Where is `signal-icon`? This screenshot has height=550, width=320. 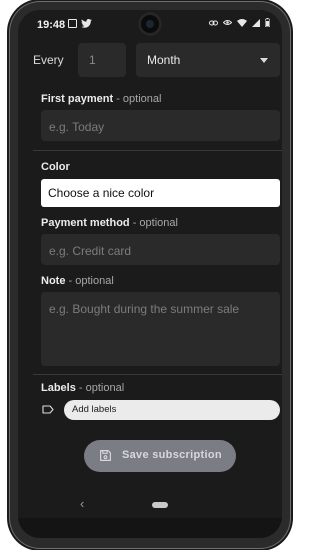 signal-icon is located at coordinates (256, 22).